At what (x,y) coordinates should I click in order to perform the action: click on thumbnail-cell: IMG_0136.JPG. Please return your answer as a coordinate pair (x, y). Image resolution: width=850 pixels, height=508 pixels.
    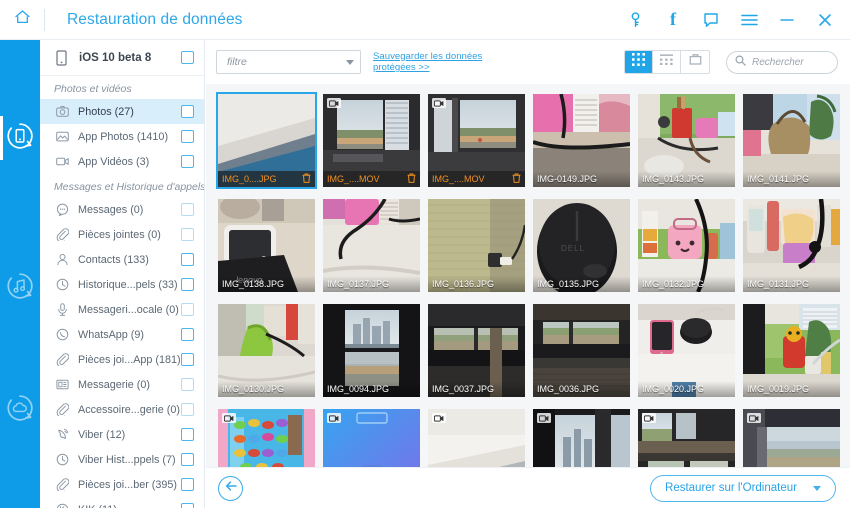
    Looking at the image, I should click on (476, 247).